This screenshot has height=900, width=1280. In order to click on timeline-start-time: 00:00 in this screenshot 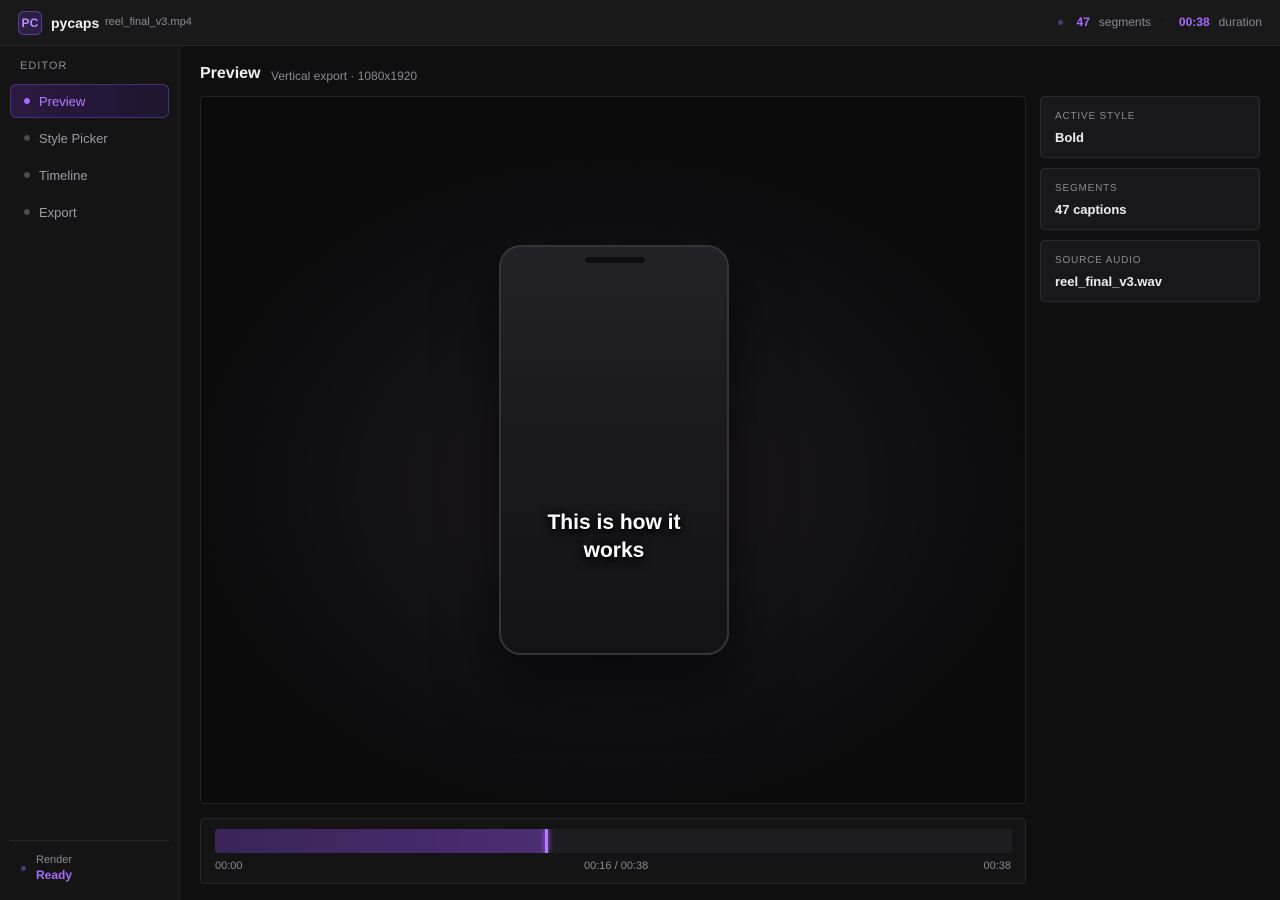, I will do `click(229, 866)`.